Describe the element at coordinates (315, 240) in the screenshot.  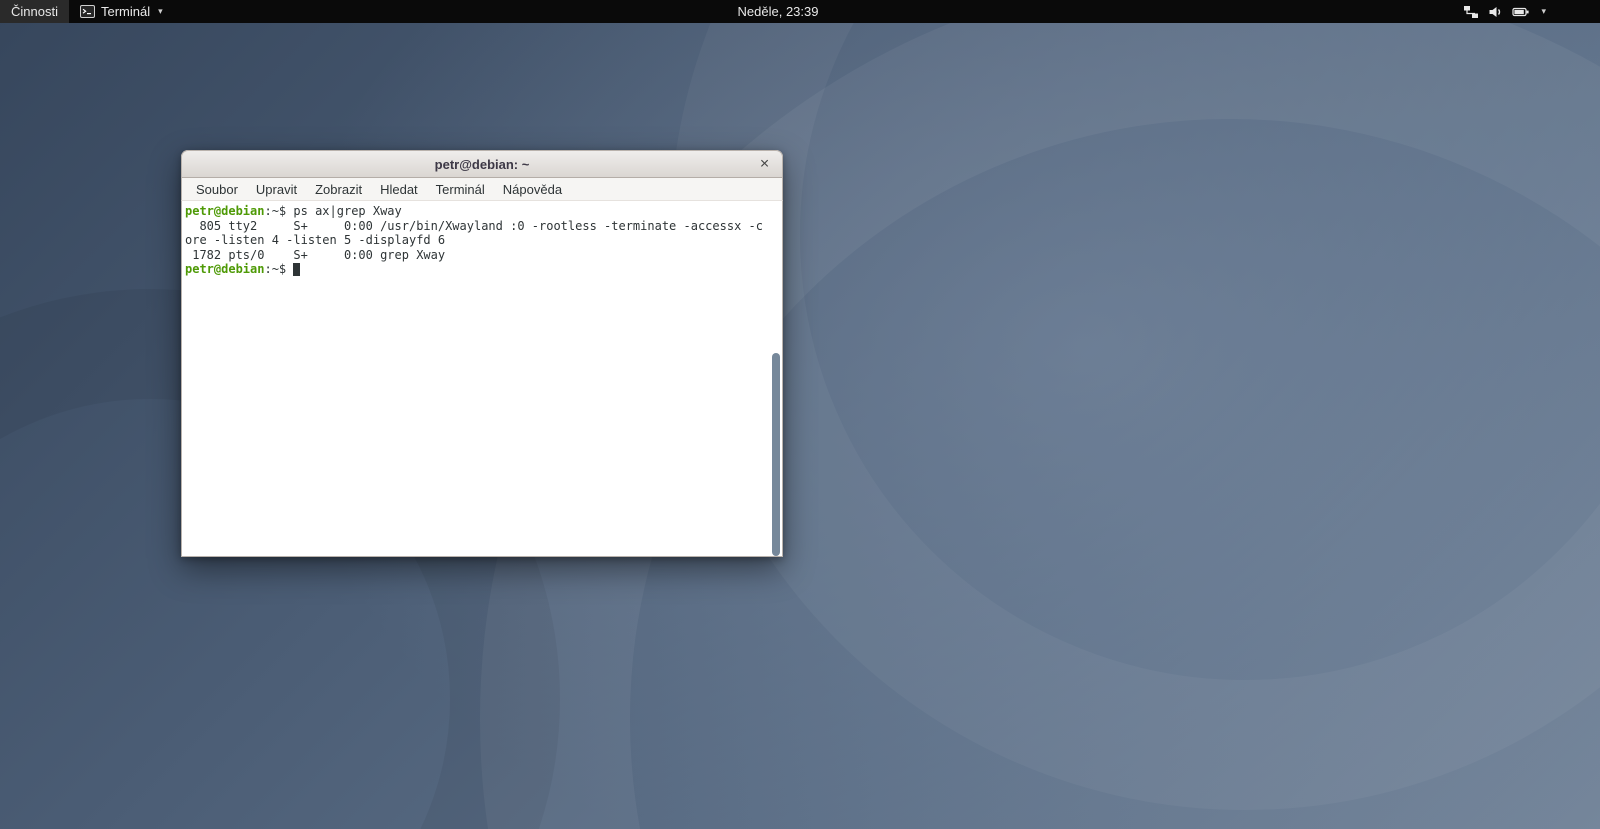
I see `terminal-output-line: ore -listen 4 -listen 5 -displayfd 6` at that location.